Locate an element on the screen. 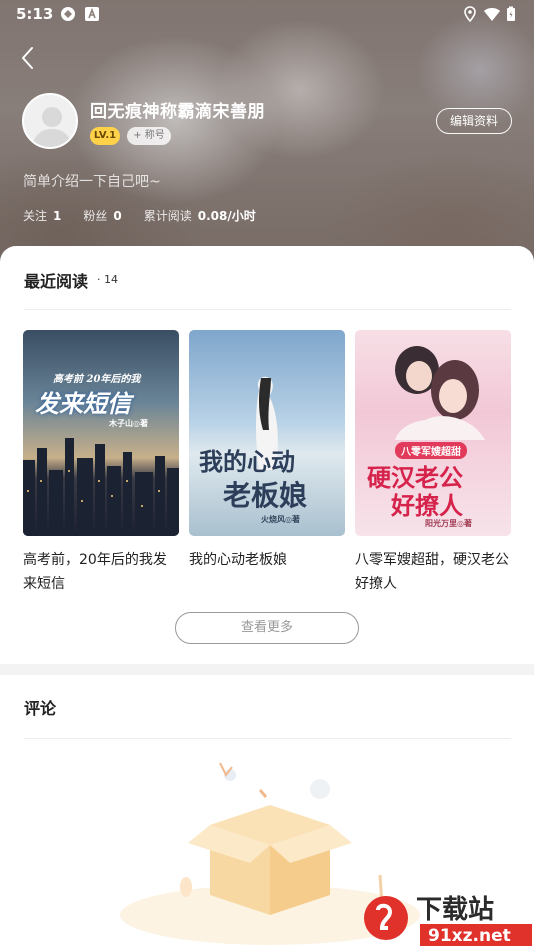  location-icon is located at coordinates (470, 14).